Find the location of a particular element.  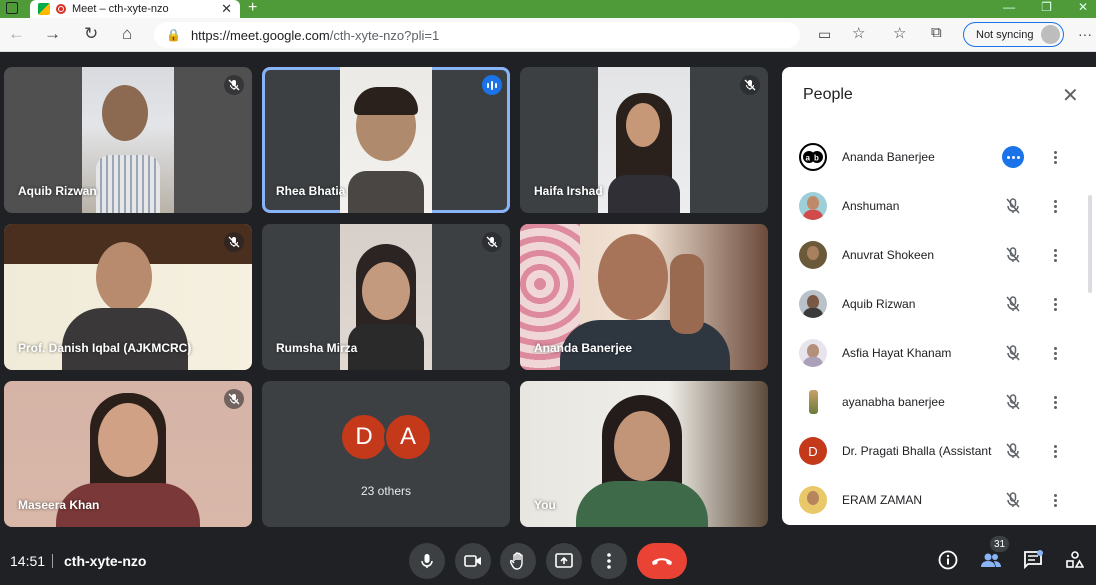

participant-row: ERAM ZAMAN is located at coordinates (932, 500).